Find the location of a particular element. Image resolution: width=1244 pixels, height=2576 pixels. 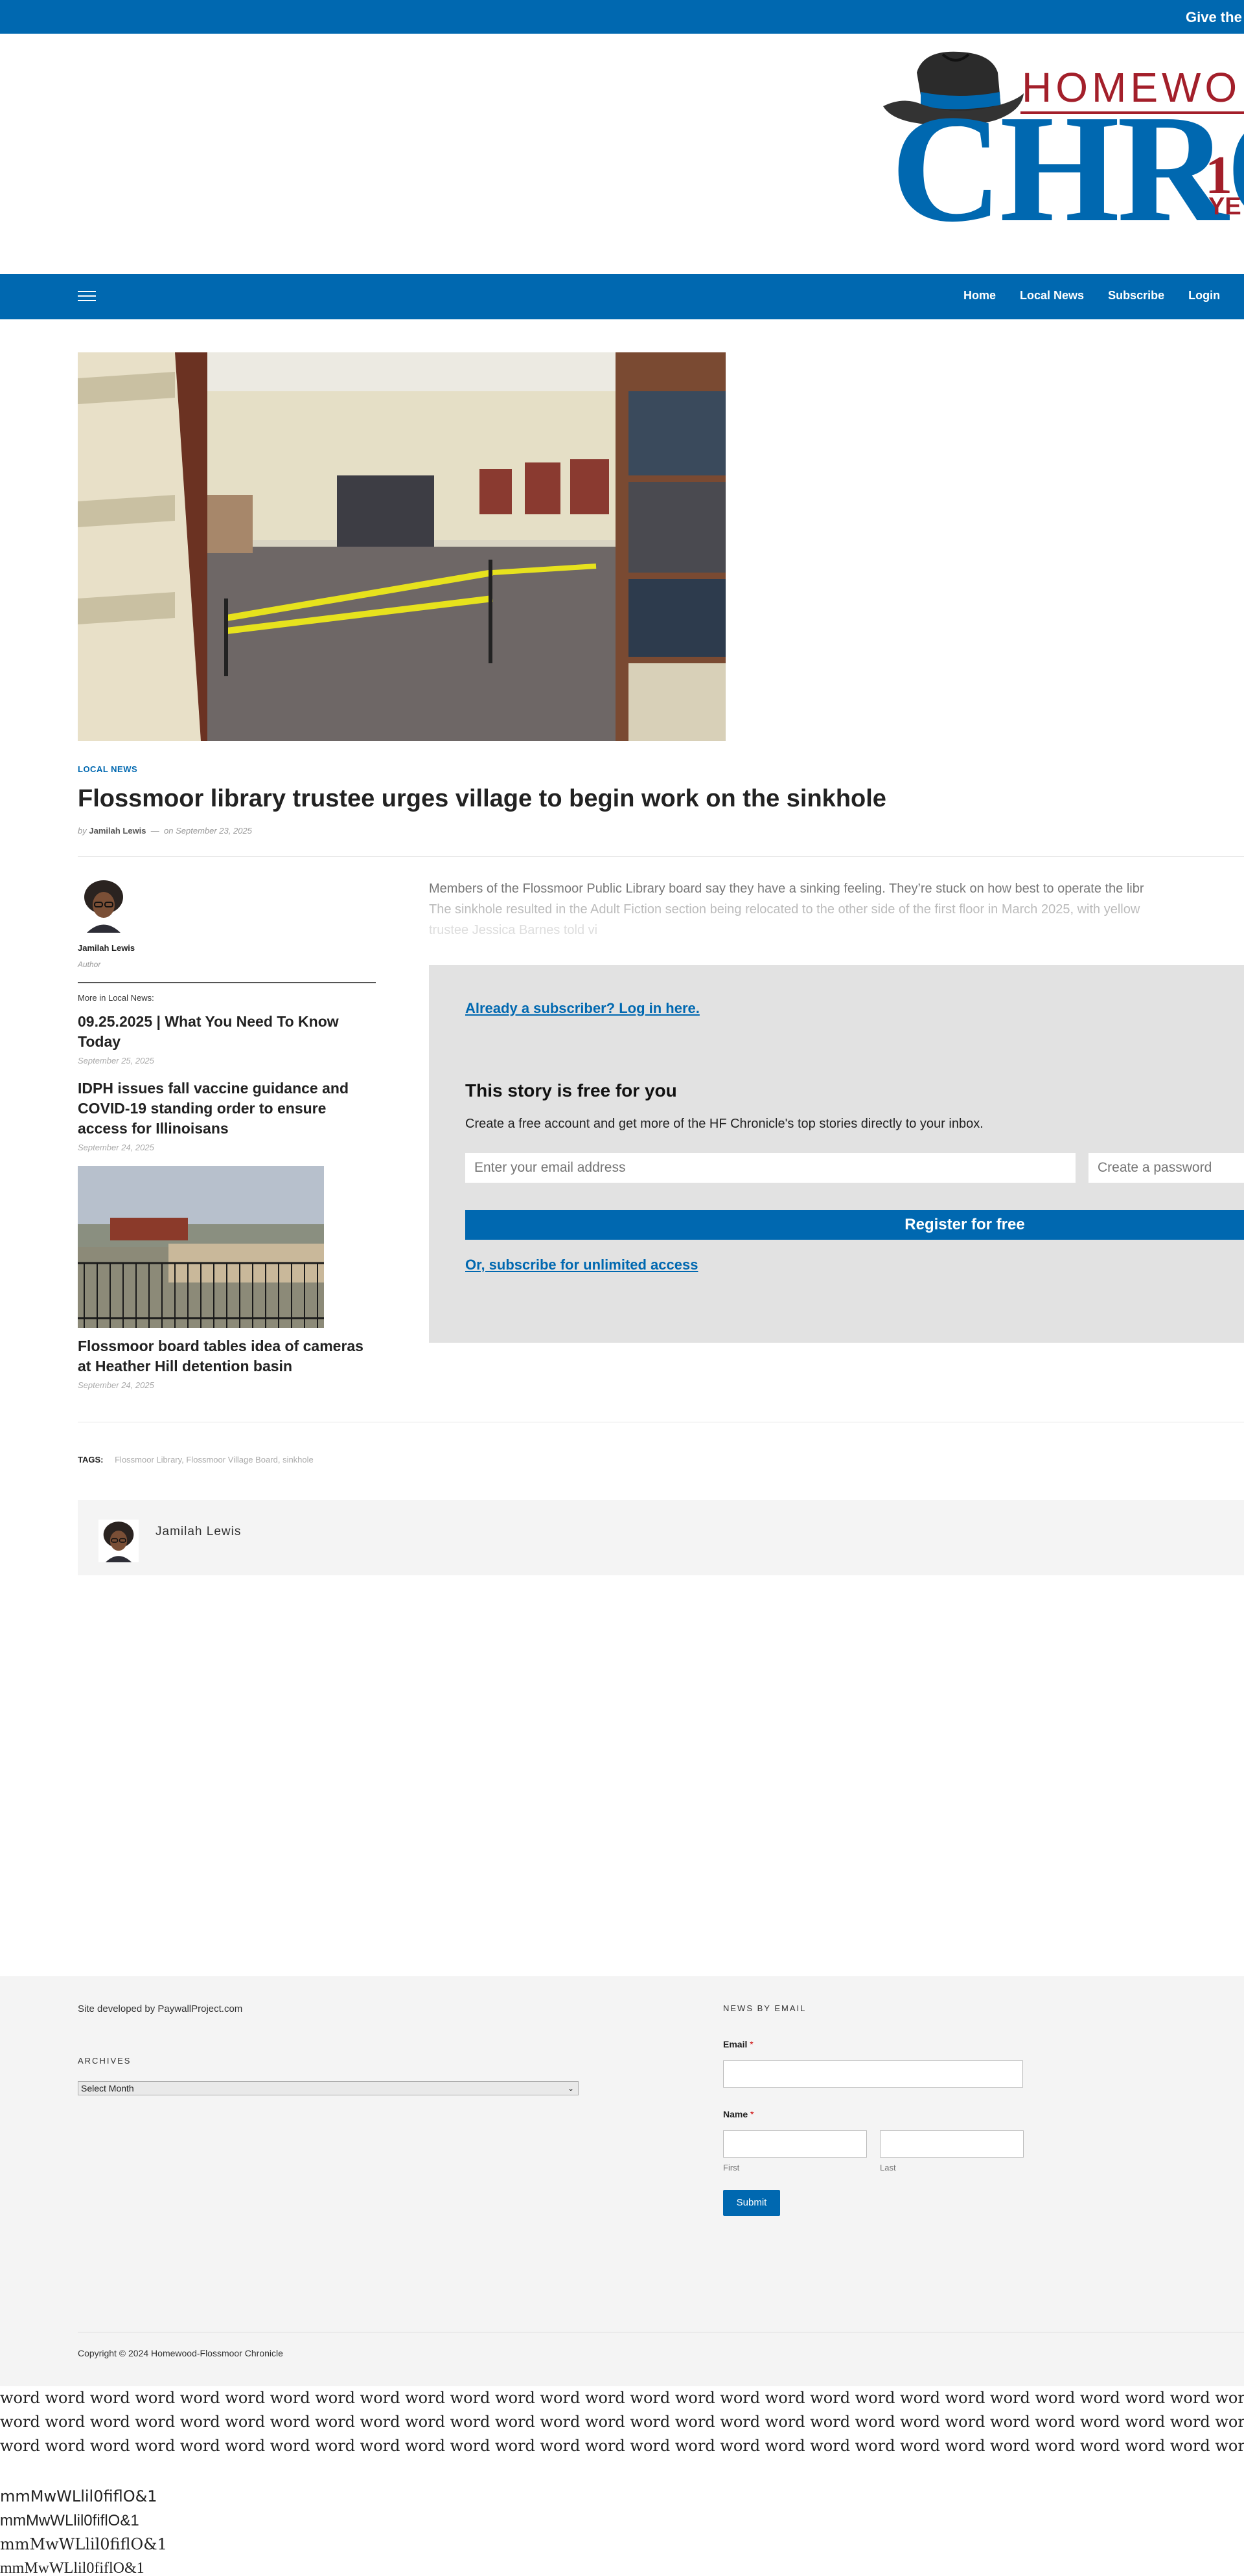

archives-select: Select Month ⌄ is located at coordinates (328, 2088).